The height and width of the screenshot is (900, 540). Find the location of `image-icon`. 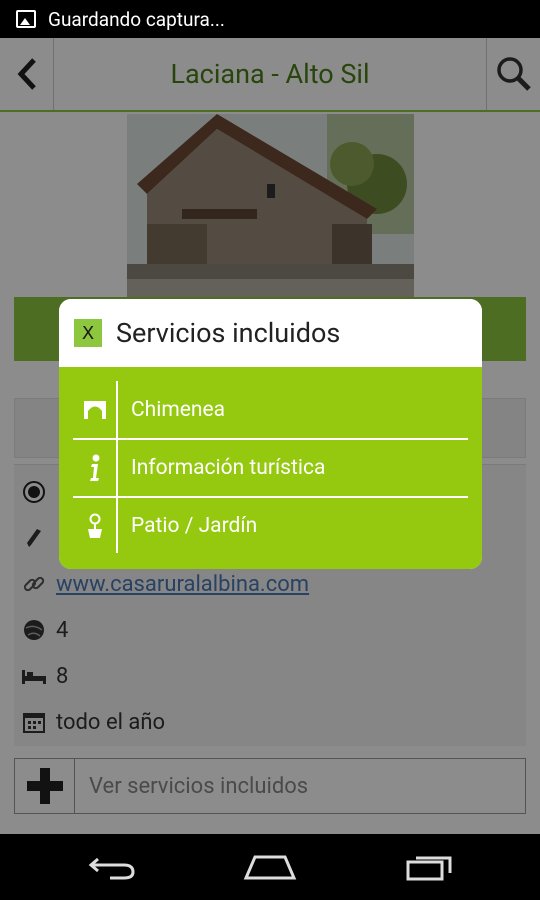

image-icon is located at coordinates (26, 19).